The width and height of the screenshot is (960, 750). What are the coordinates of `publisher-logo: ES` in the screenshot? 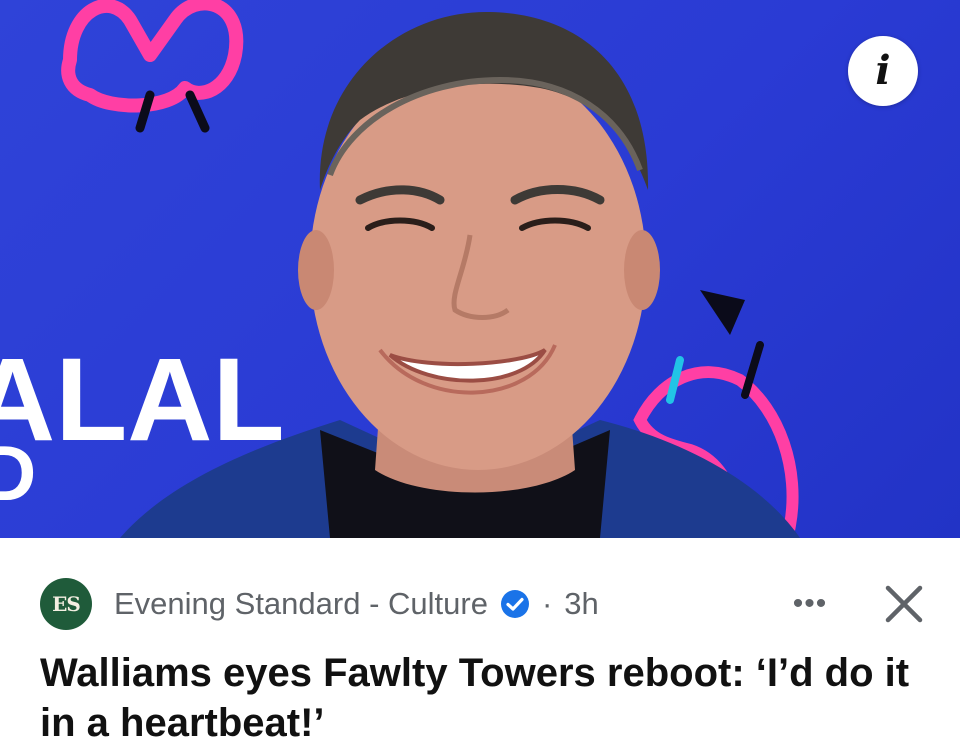 It's located at (66, 604).